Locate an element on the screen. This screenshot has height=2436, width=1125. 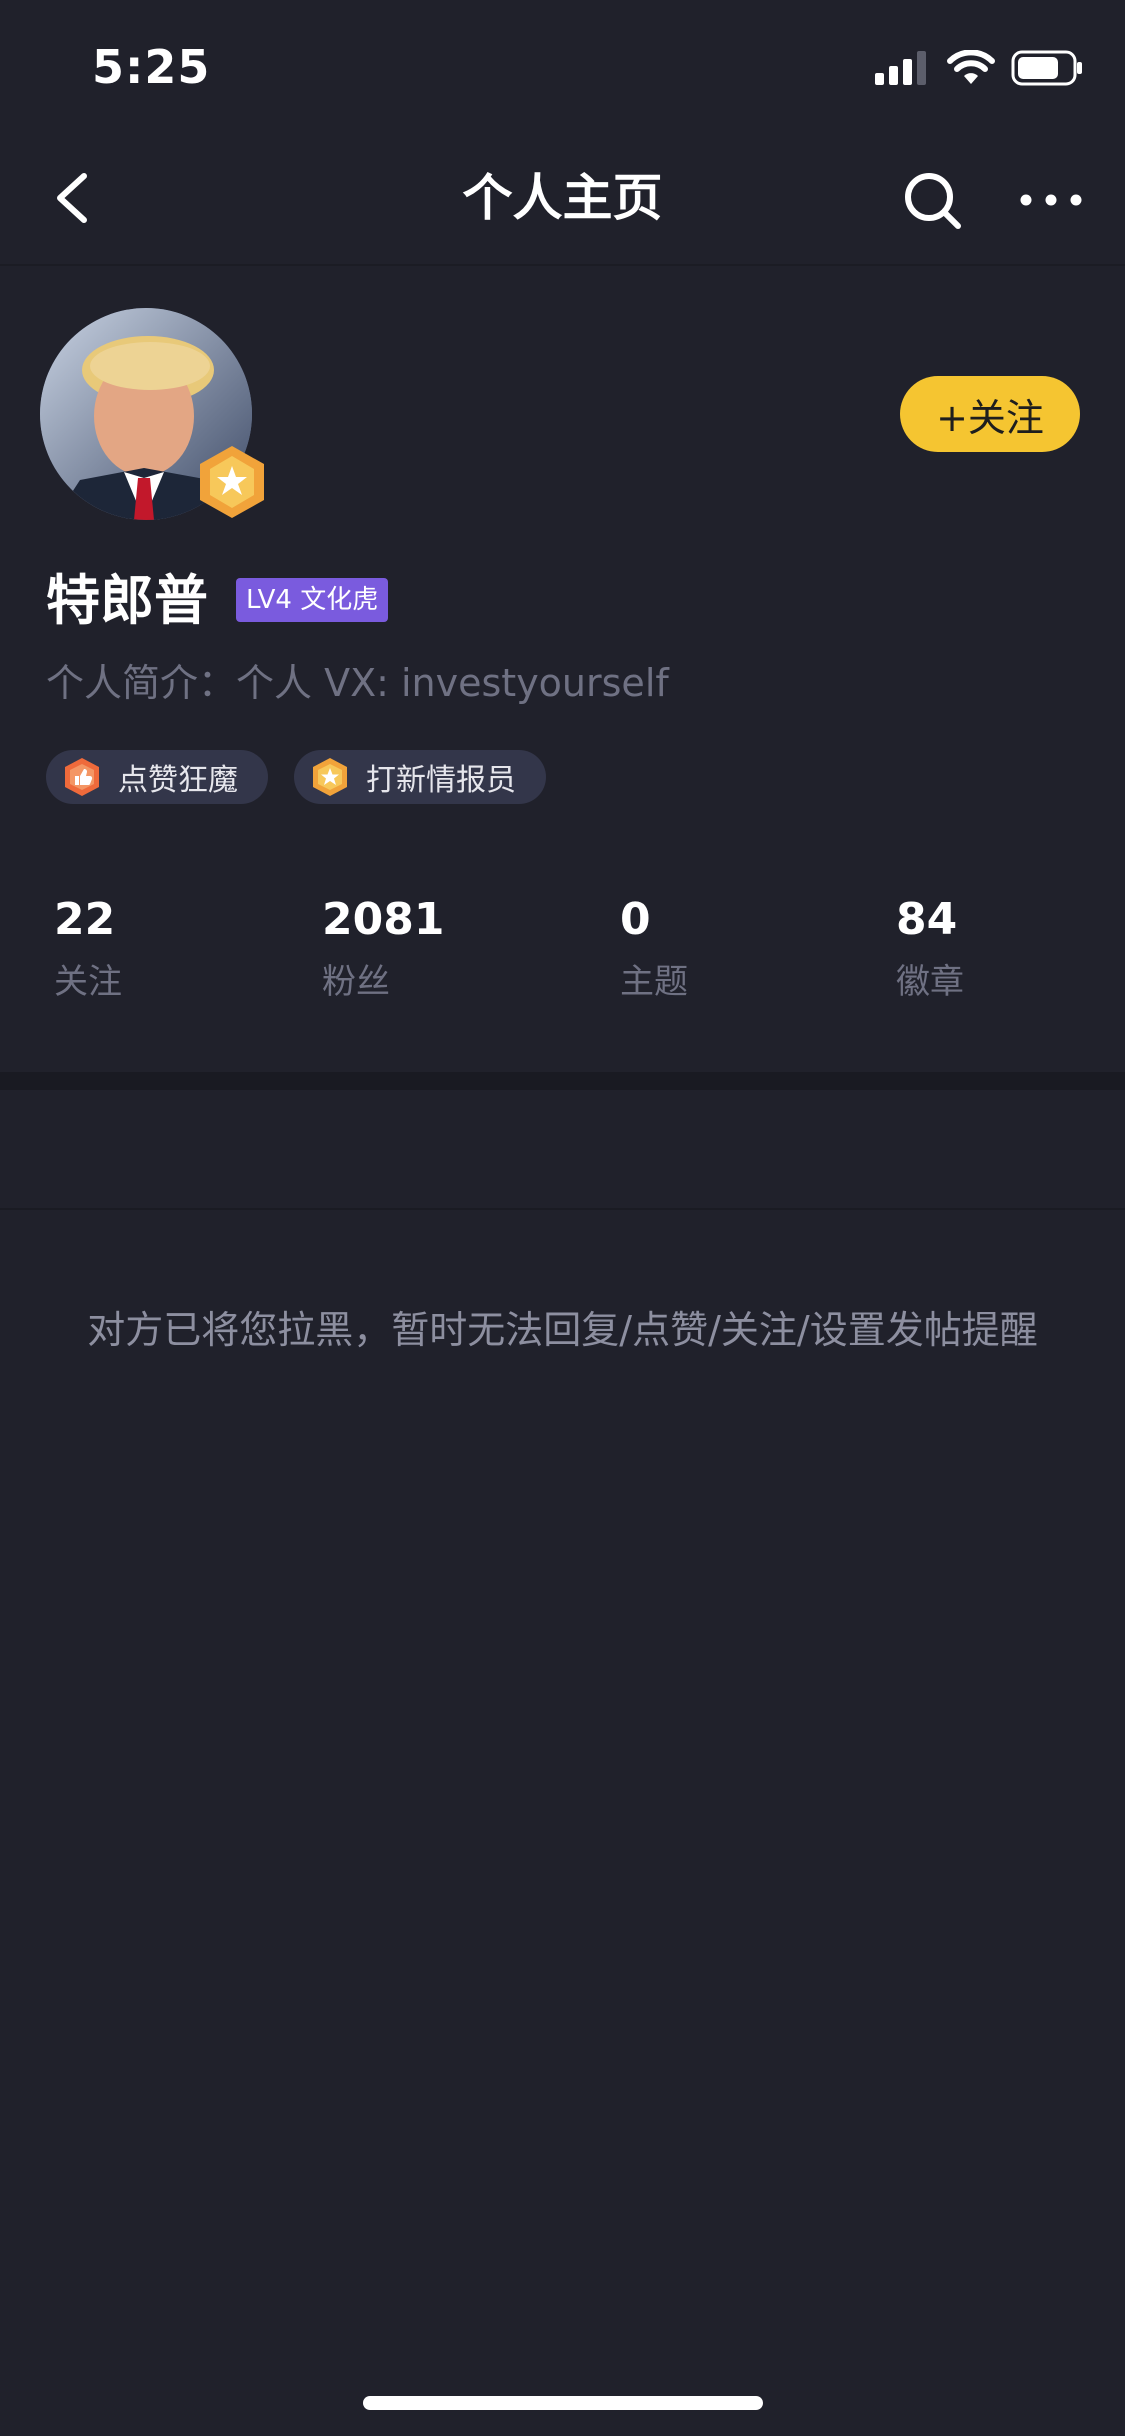
stat-followers: 2081 粉丝 is located at coordinates (383, 948).